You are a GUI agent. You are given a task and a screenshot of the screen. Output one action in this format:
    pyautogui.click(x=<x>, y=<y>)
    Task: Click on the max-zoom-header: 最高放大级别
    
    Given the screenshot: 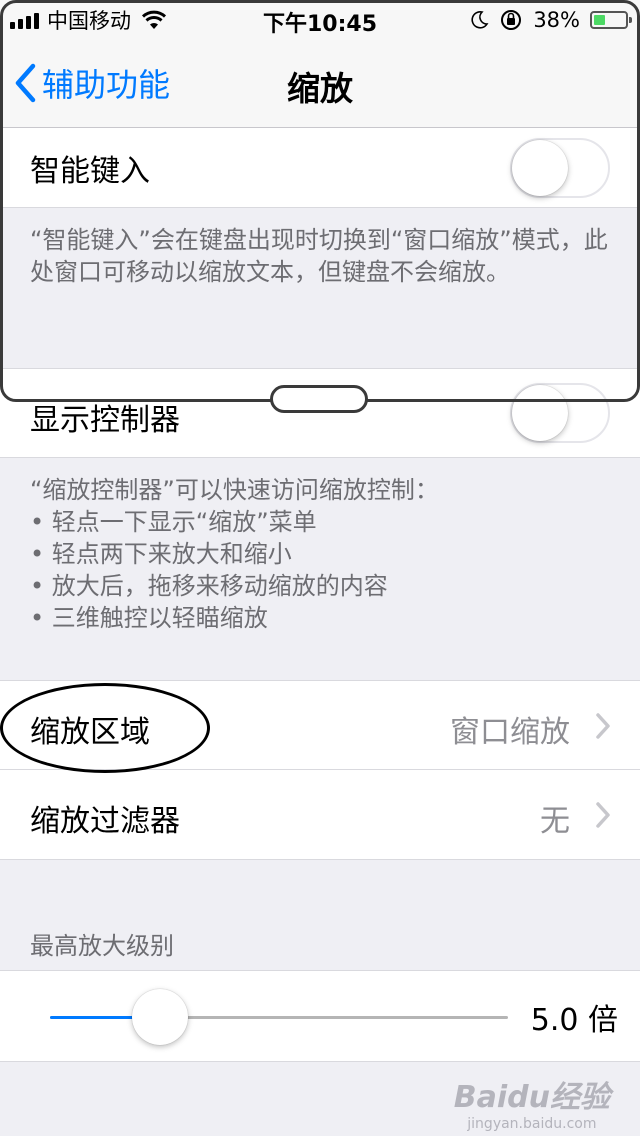 What is the action you would take?
    pyautogui.click(x=102, y=946)
    